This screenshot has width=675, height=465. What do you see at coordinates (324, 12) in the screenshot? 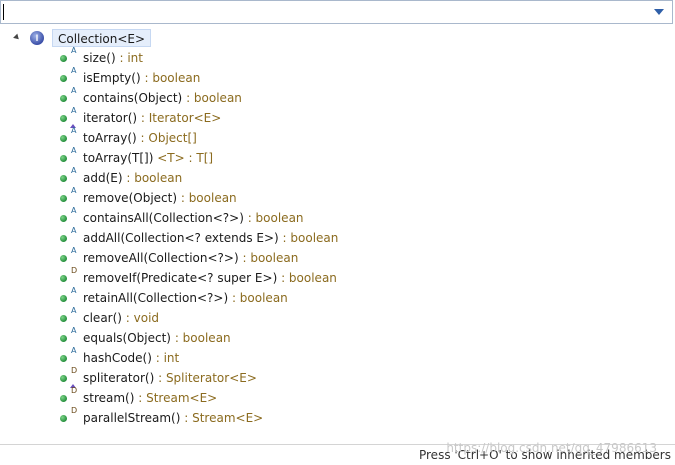
I see `filter-input` at bounding box center [324, 12].